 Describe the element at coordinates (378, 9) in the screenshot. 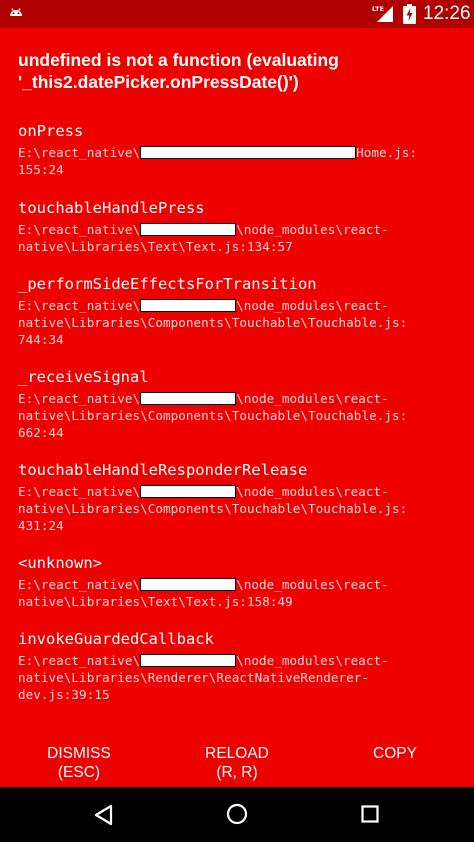

I see `lte-label: LTE` at that location.